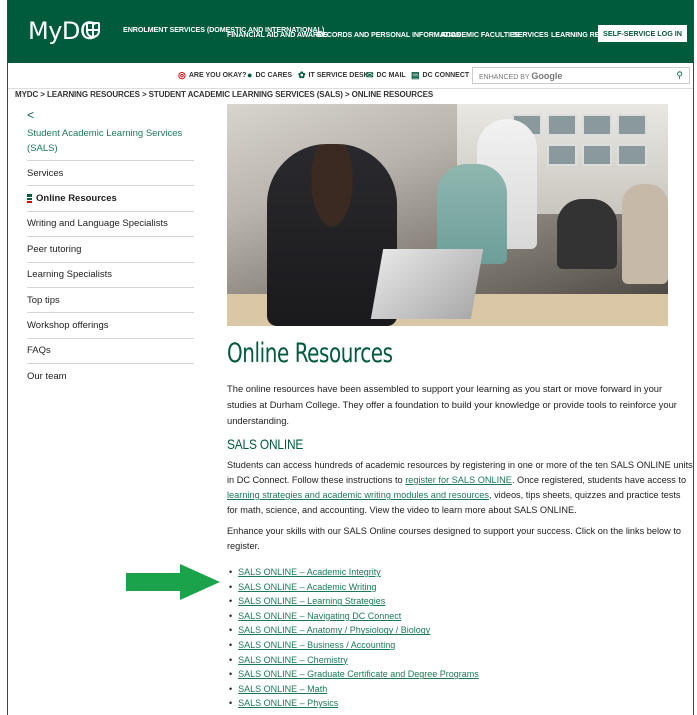  What do you see at coordinates (389, 35) in the screenshot?
I see `nav-records: Records and Personal Information` at bounding box center [389, 35].